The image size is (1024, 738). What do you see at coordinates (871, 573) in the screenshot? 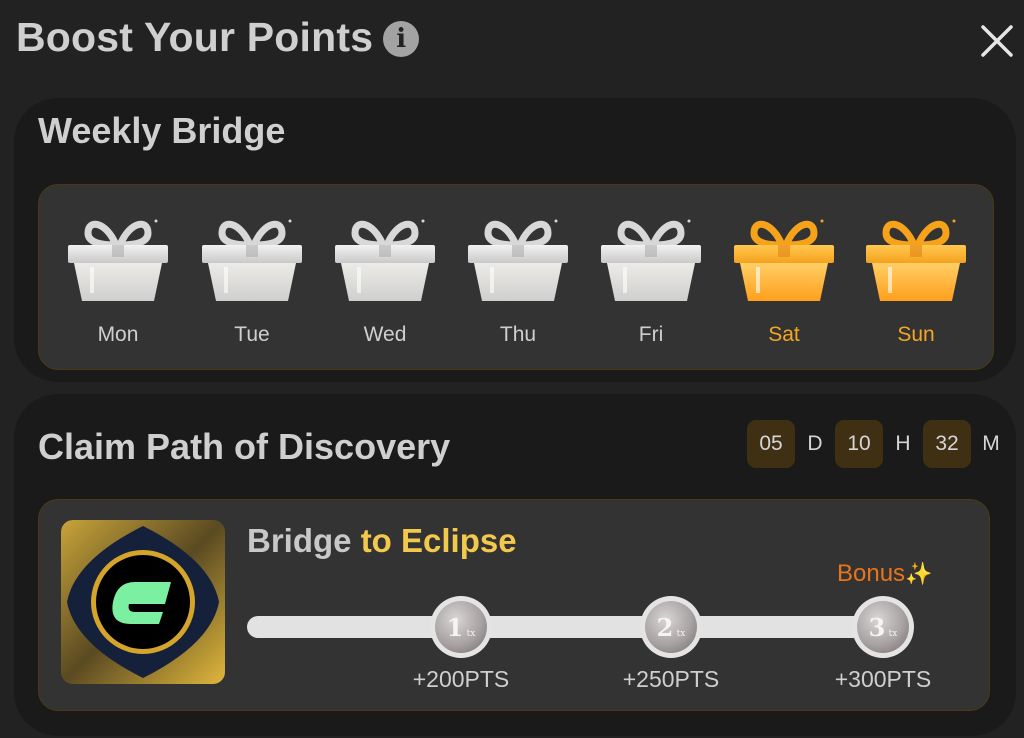
I see `bonus-text: Bonus` at bounding box center [871, 573].